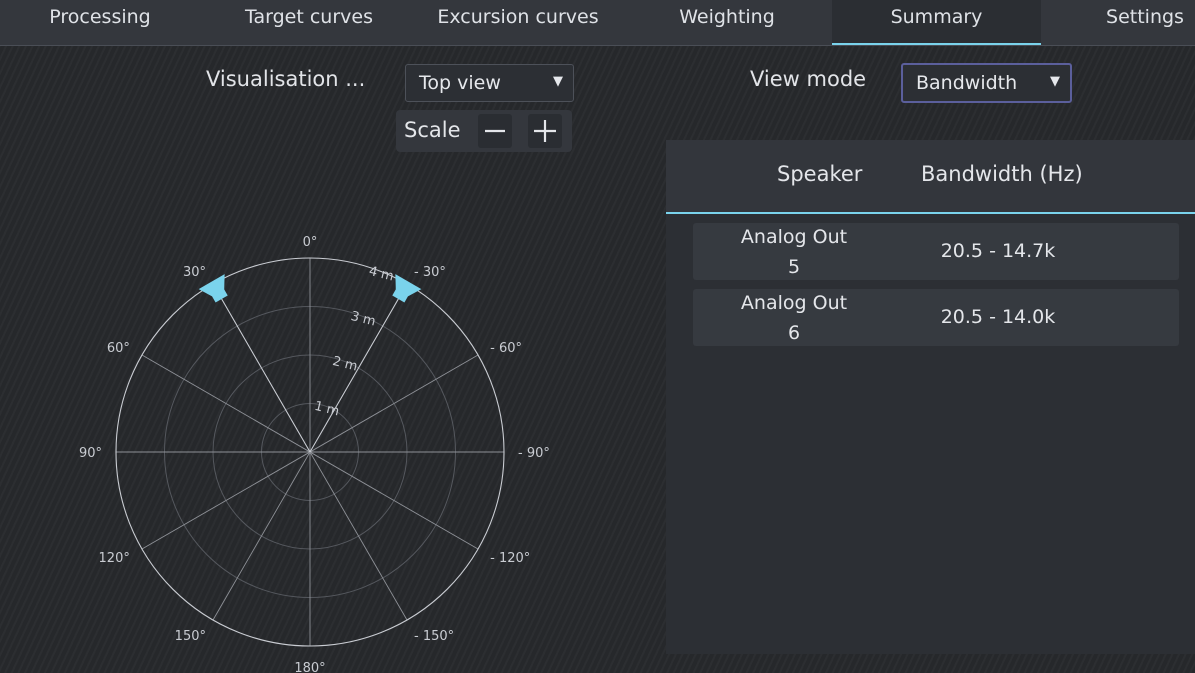 This screenshot has height=673, width=1195. Describe the element at coordinates (936, 17) in the screenshot. I see `tab-label: Summary` at that location.